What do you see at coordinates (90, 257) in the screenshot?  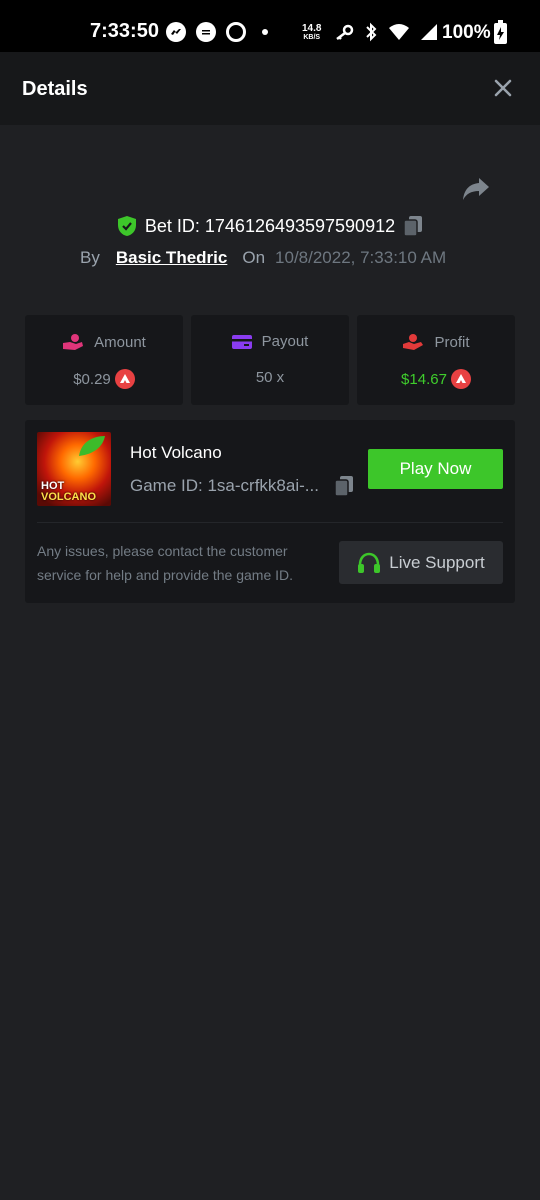 I see `by-label: By` at bounding box center [90, 257].